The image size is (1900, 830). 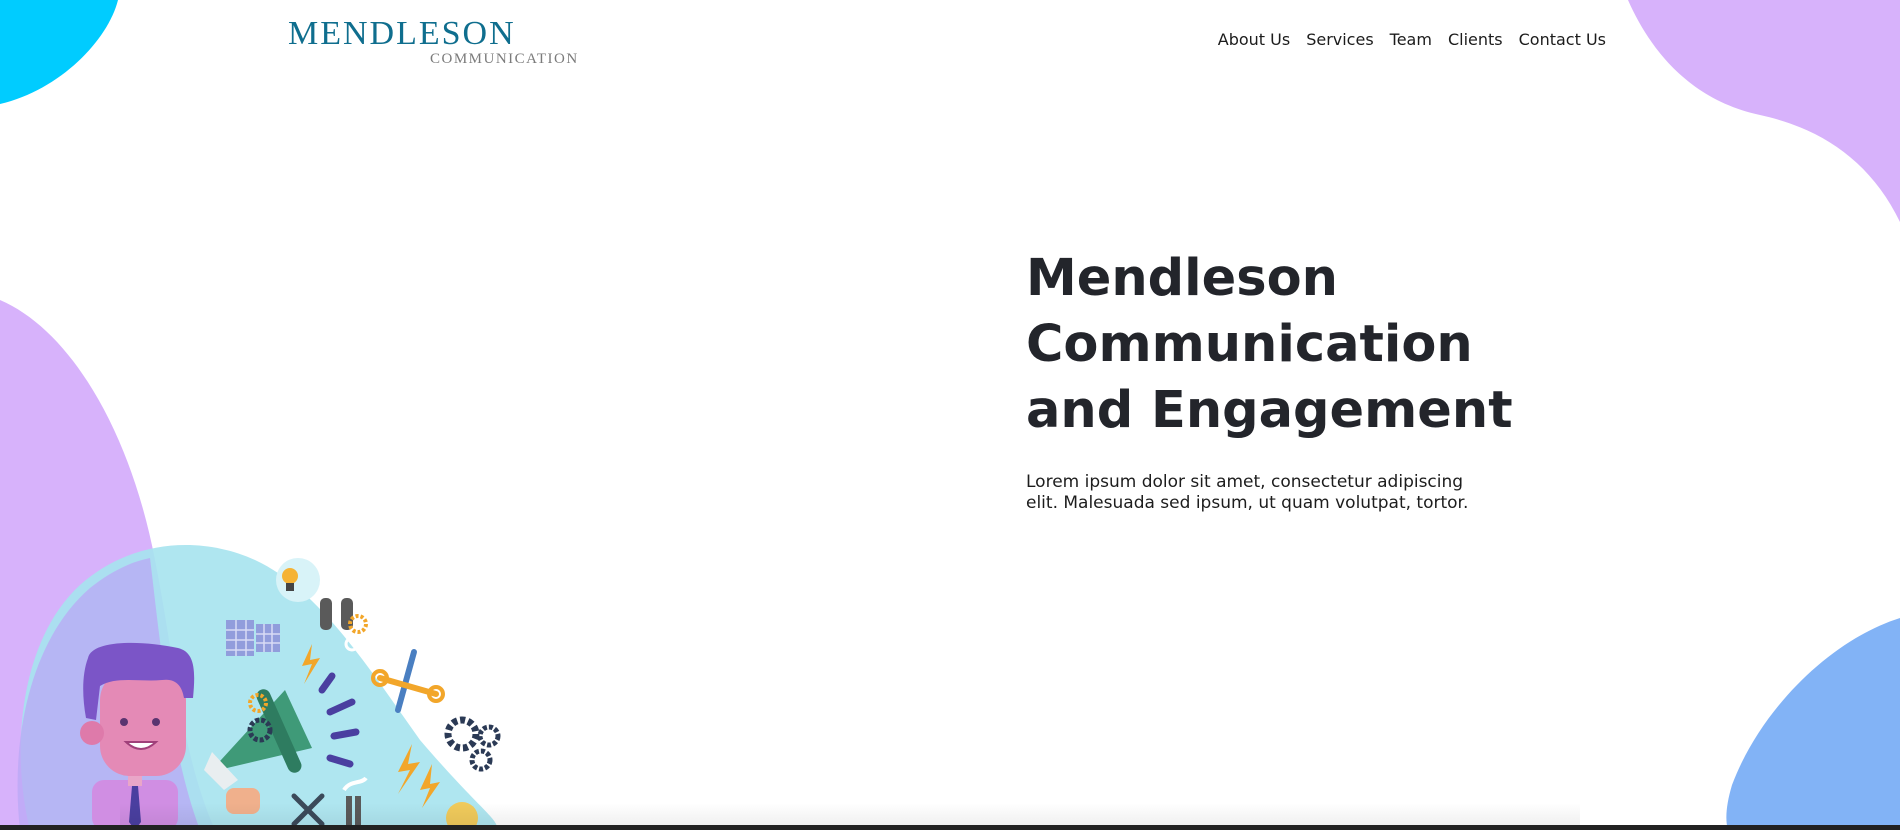 What do you see at coordinates (1249, 344) in the screenshot?
I see `hero-title-line: Communication` at bounding box center [1249, 344].